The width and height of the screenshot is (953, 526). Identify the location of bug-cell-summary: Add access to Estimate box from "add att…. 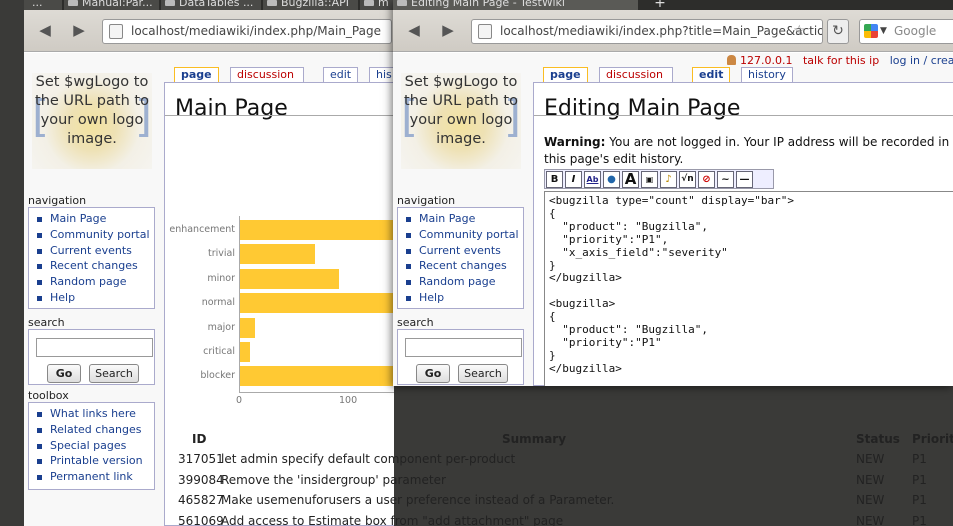
(392, 520).